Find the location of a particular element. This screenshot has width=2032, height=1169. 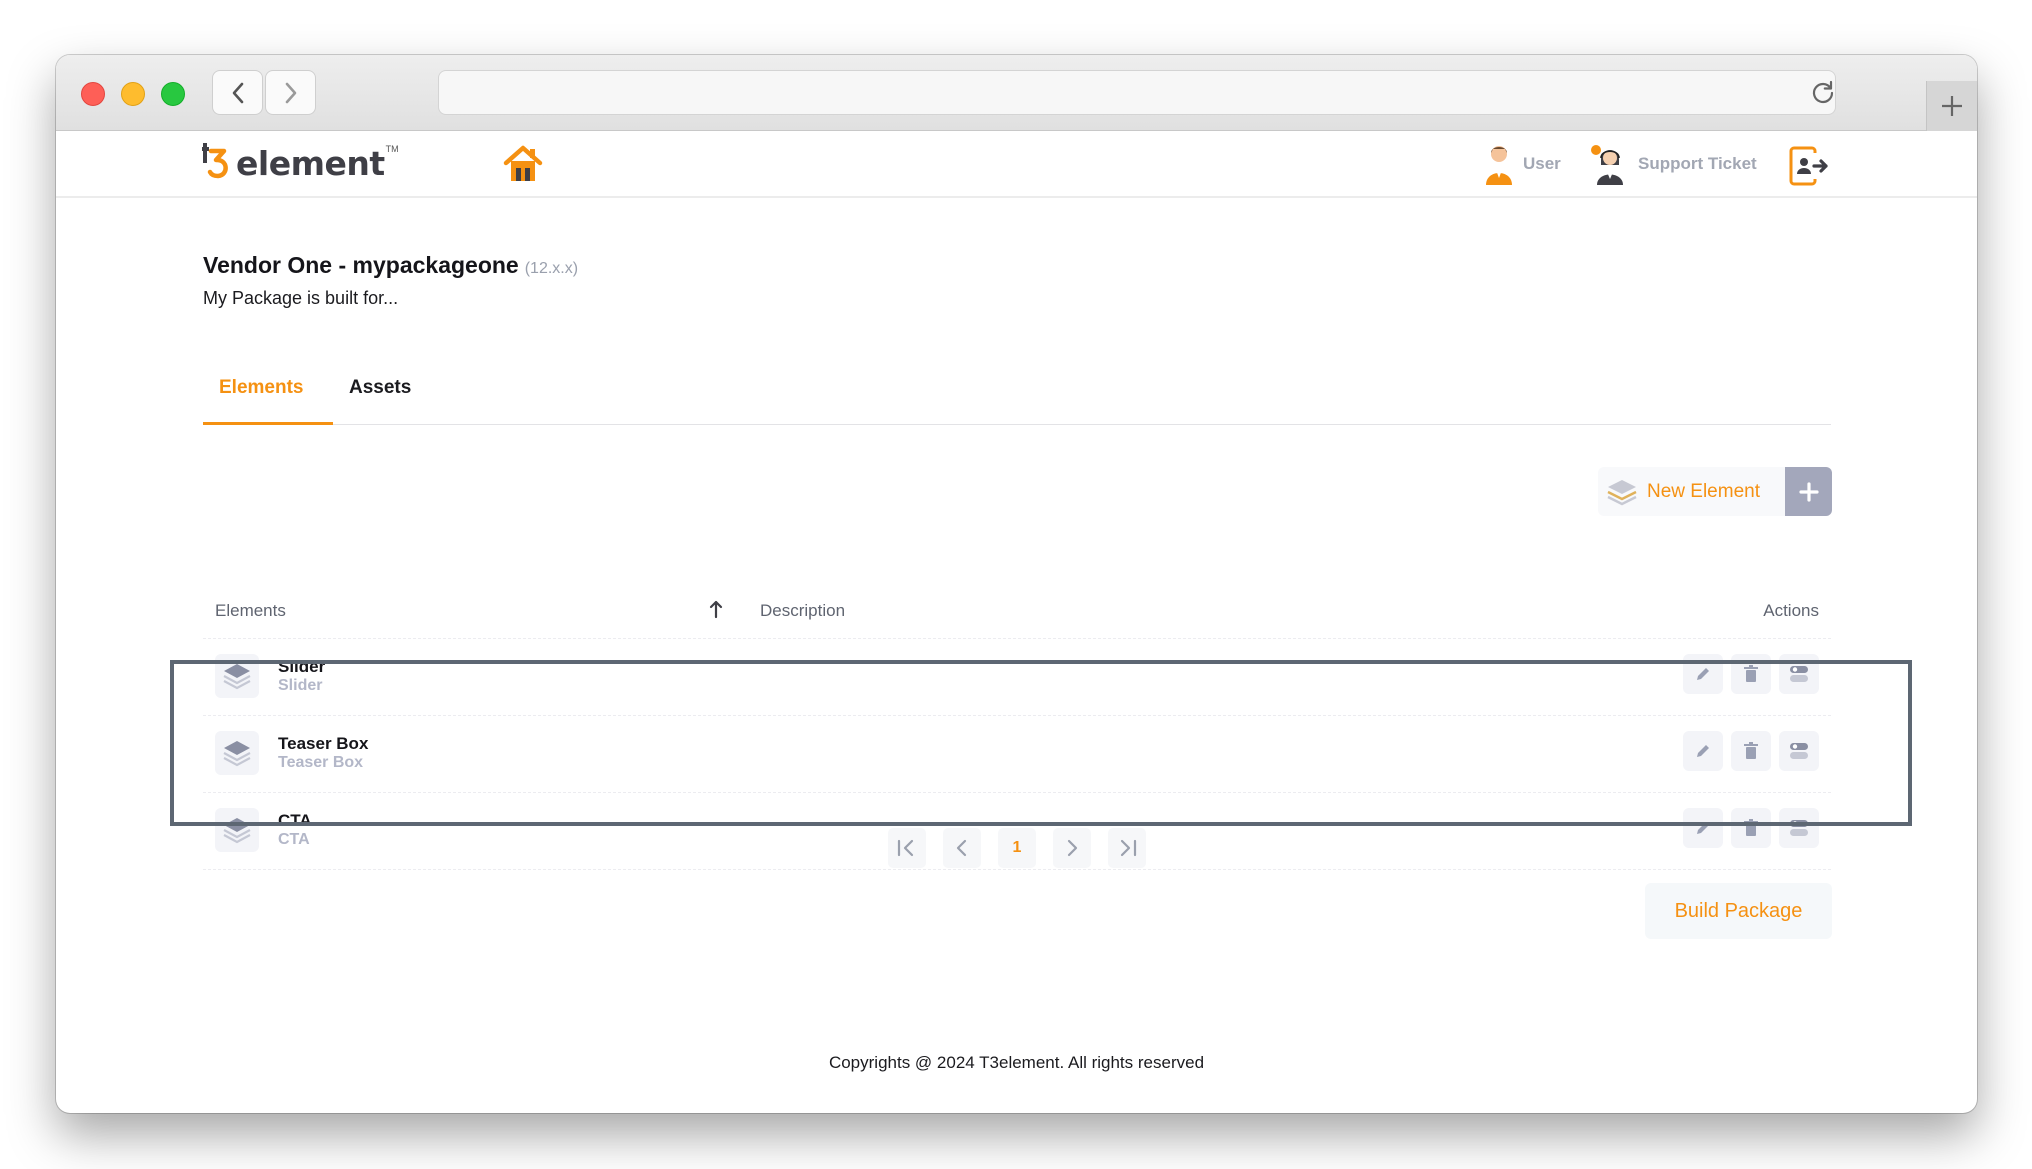

last-page-icon is located at coordinates (1128, 848).